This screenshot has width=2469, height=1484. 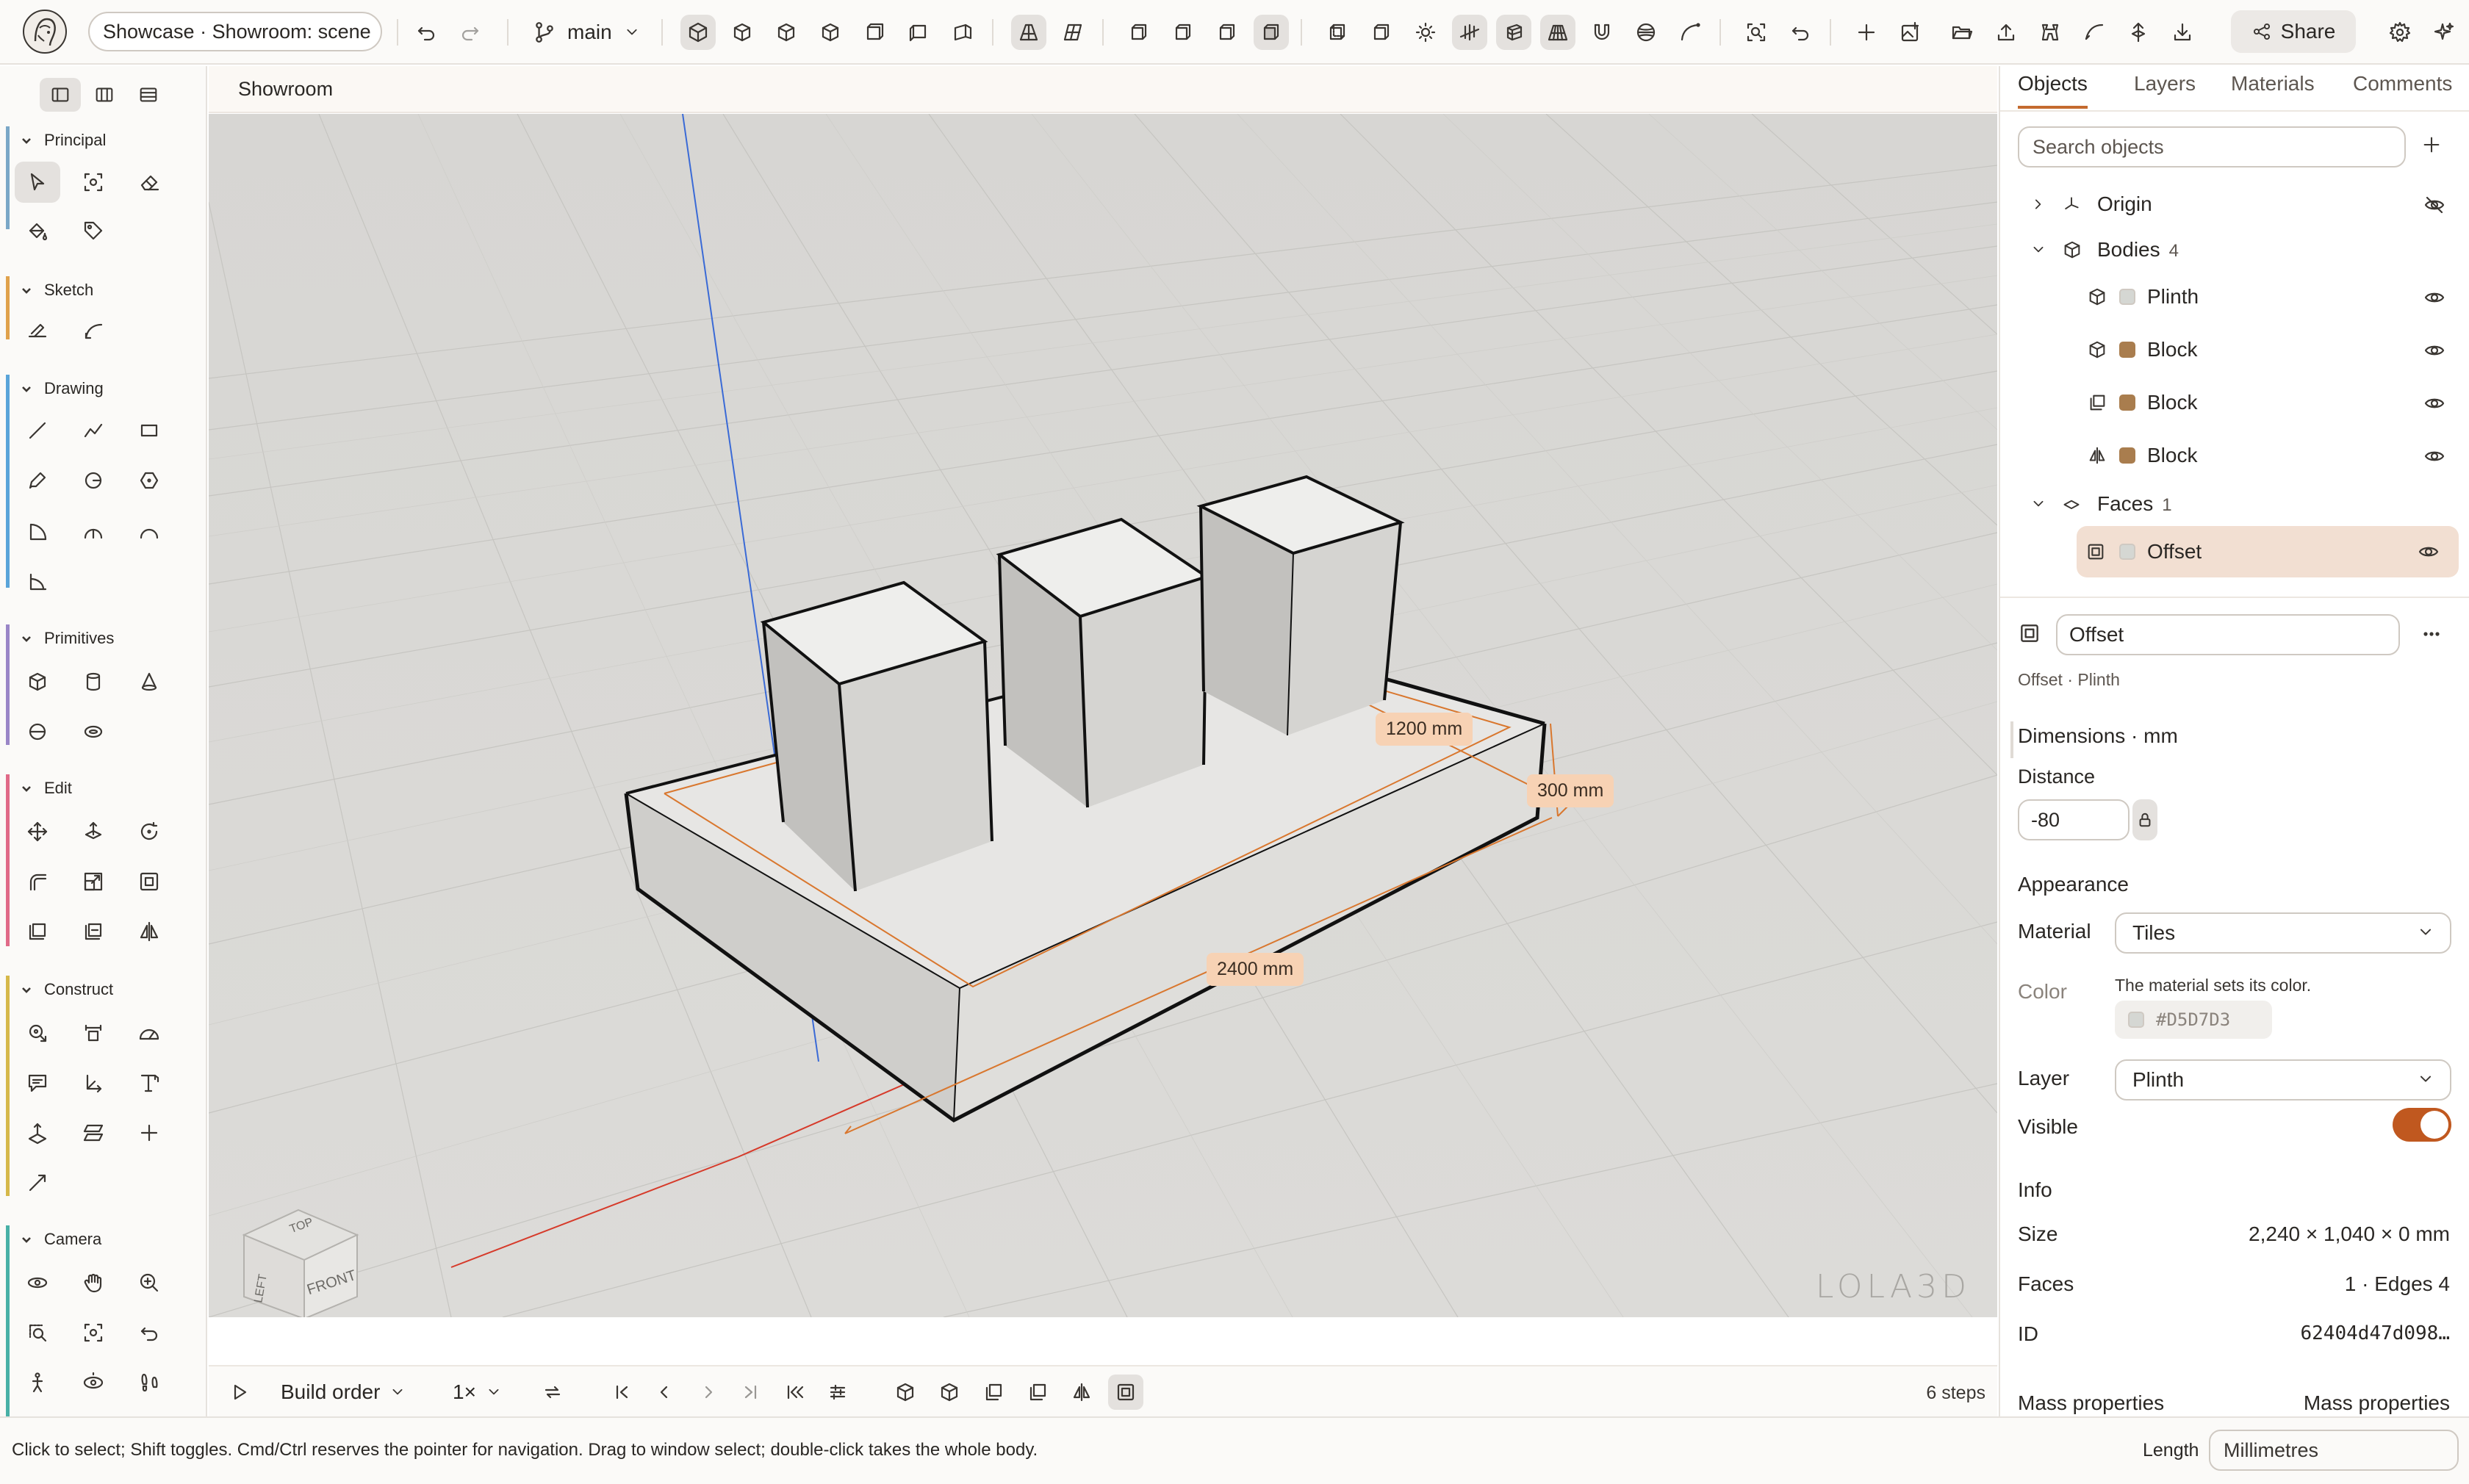 I want to click on pan-hand-icon, so click(x=93, y=1282).